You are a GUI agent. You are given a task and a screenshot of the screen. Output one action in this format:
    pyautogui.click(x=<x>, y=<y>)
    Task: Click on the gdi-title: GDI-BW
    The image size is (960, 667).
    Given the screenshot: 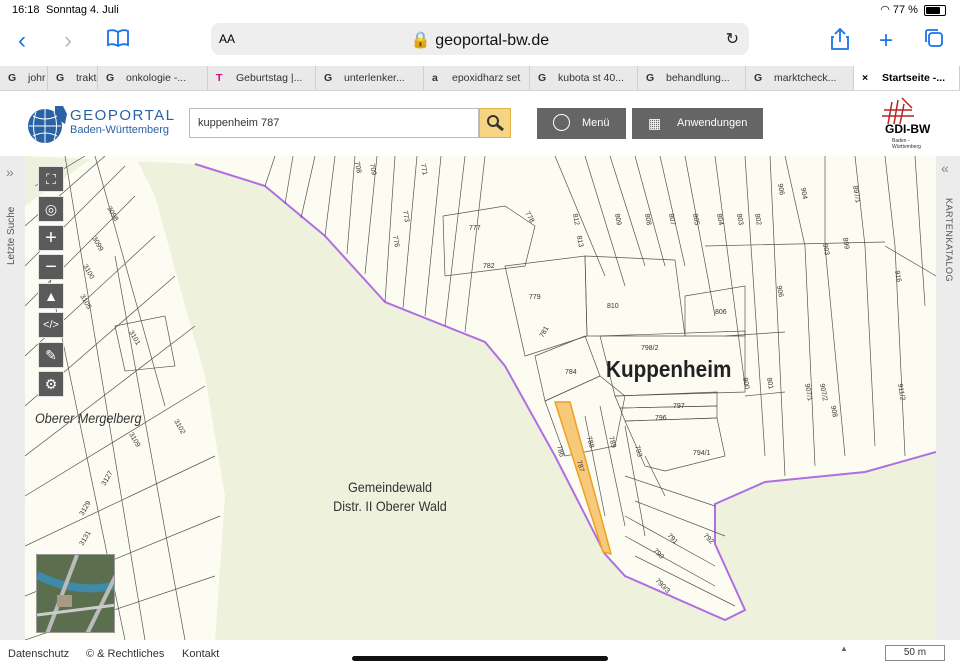 What is the action you would take?
    pyautogui.click(x=908, y=129)
    